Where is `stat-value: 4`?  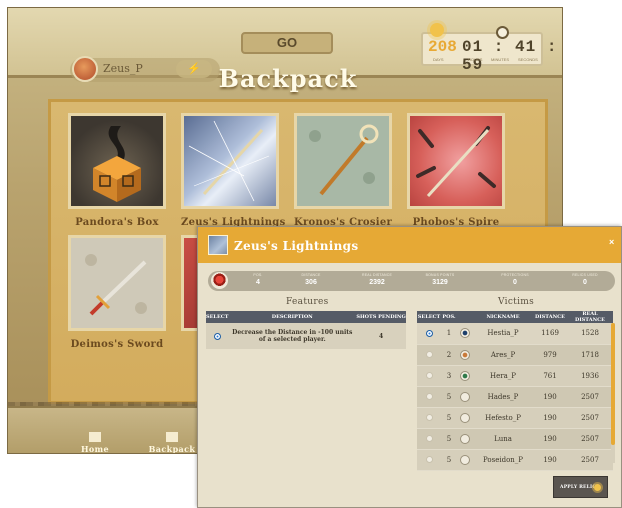
stat-value: 4 is located at coordinates (258, 282).